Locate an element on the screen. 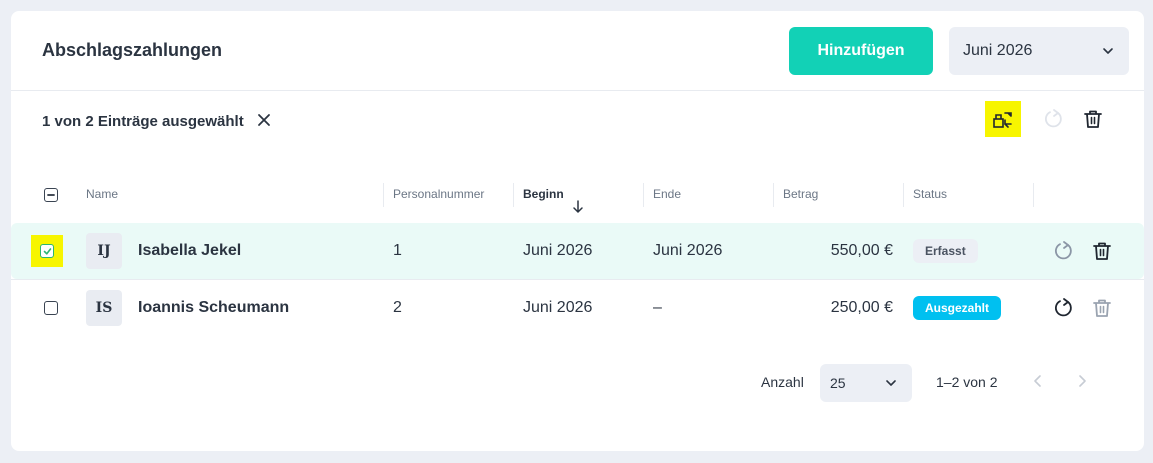  employee-name: Ioannis Scheumann is located at coordinates (214, 307).